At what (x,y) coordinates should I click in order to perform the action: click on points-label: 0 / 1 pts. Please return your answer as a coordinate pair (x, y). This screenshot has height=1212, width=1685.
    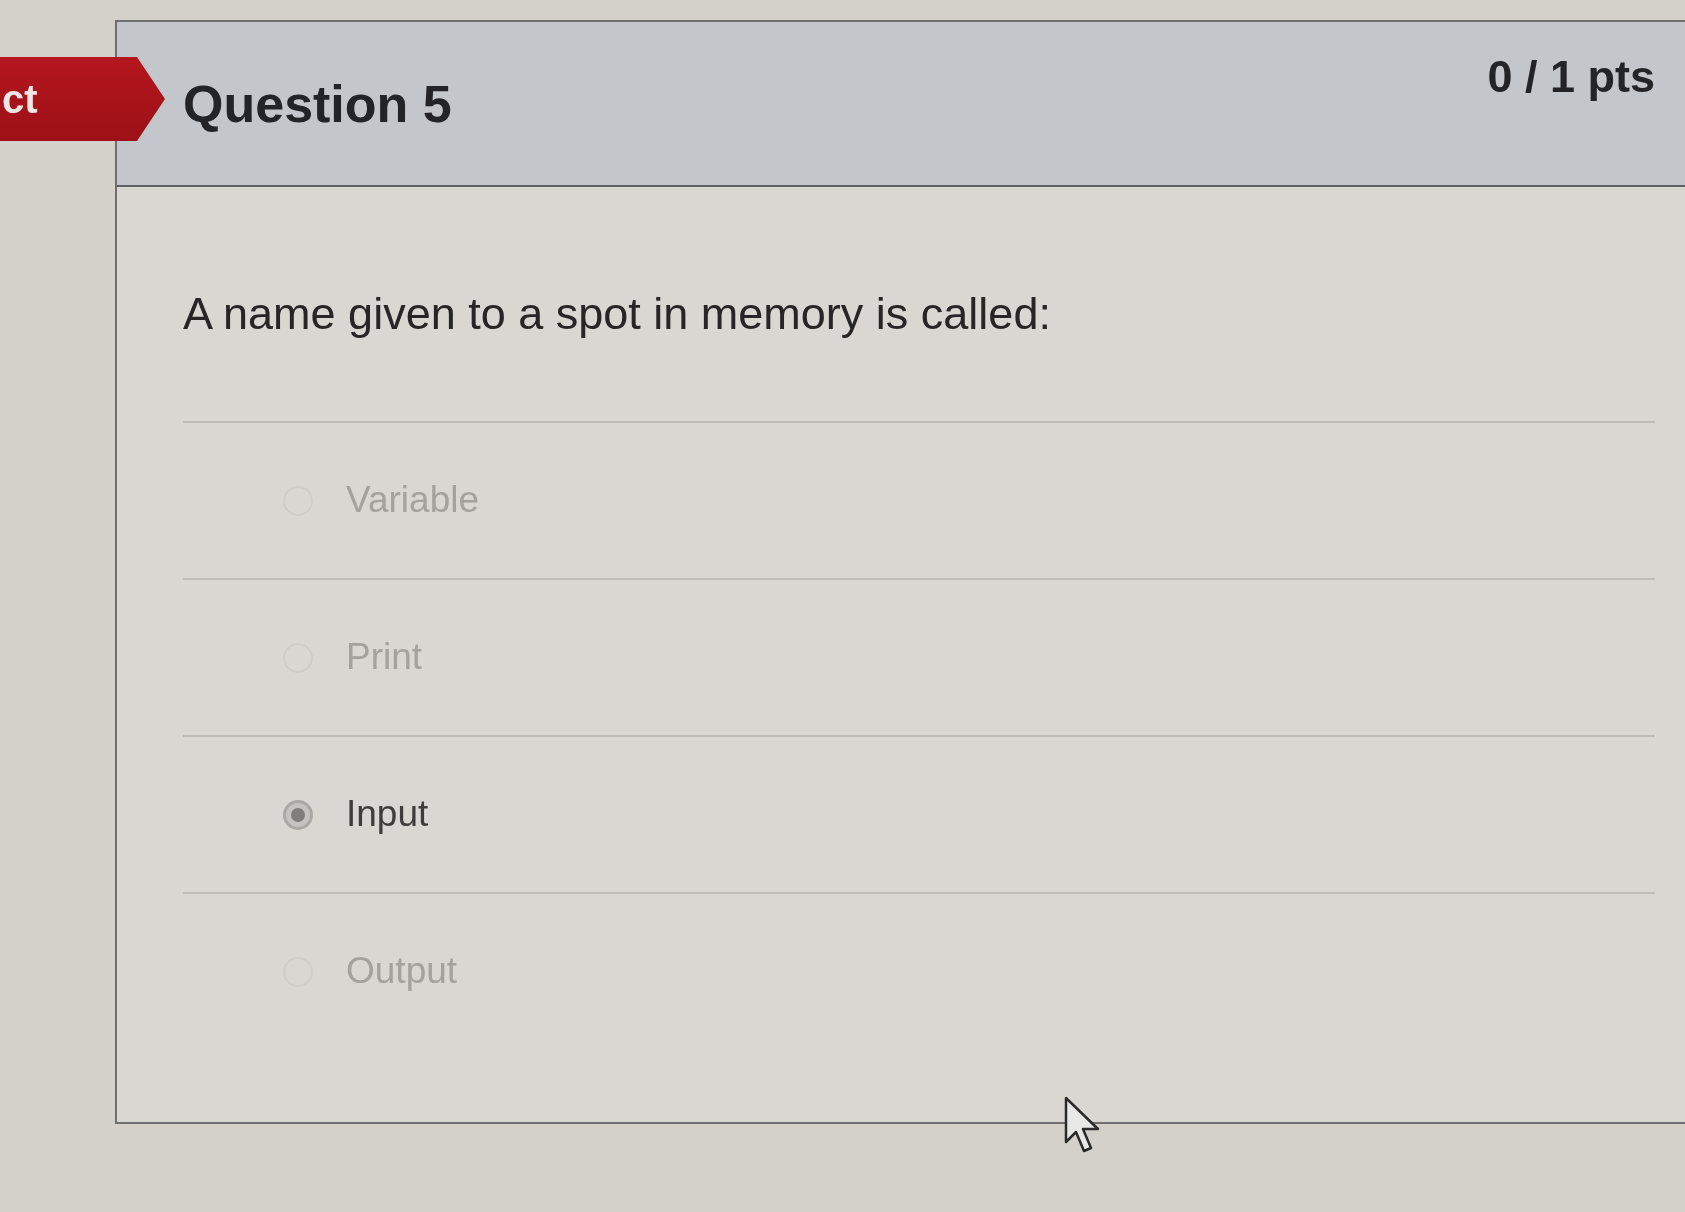
    Looking at the image, I should click on (1571, 77).